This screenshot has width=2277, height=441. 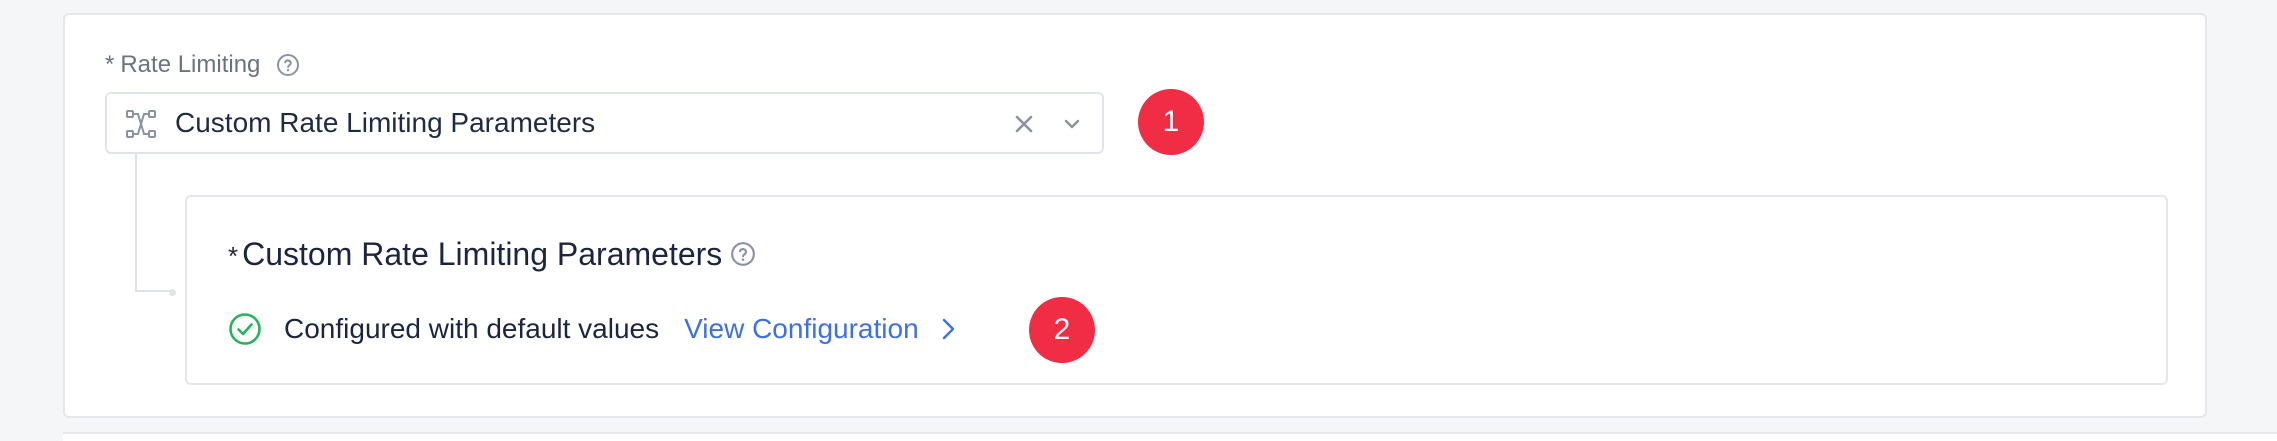 What do you see at coordinates (1072, 124) in the screenshot?
I see `chevron-down-icon` at bounding box center [1072, 124].